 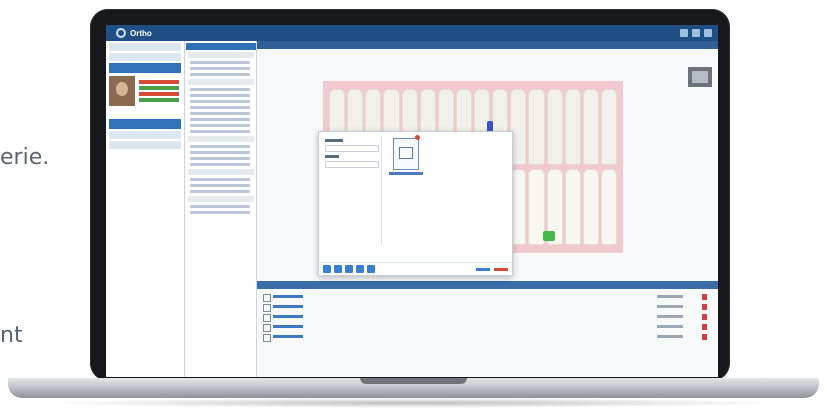 I want to click on app-logo-icon, so click(x=121, y=33).